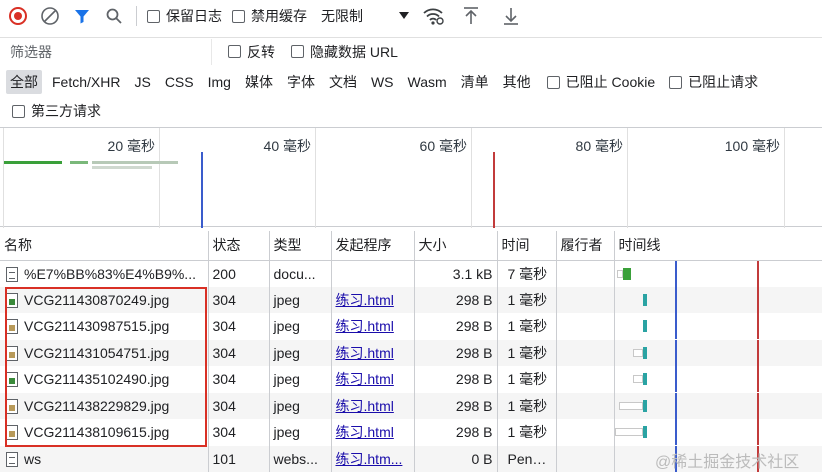 The height and width of the screenshot is (476, 822). Describe the element at coordinates (300, 246) in the screenshot. I see `column-header-type: 类型` at that location.